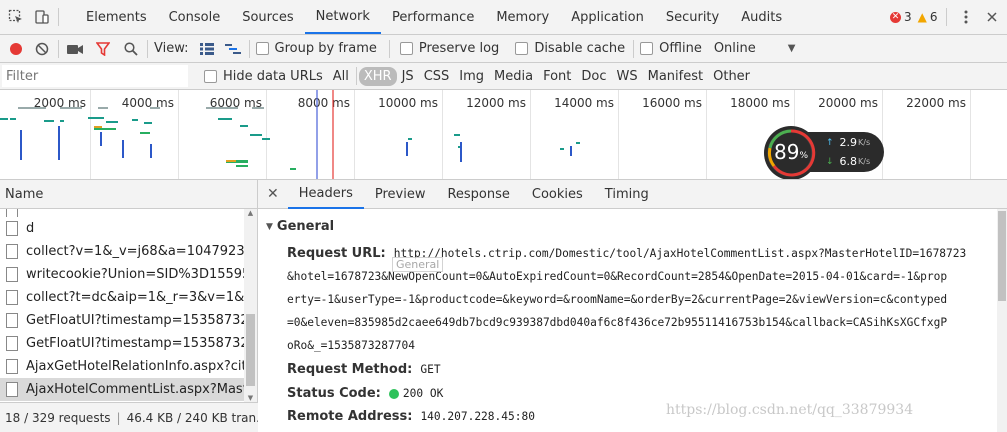 The height and width of the screenshot is (432, 1007). Describe the element at coordinates (627, 76) in the screenshot. I see `filter-ws: WS` at that location.